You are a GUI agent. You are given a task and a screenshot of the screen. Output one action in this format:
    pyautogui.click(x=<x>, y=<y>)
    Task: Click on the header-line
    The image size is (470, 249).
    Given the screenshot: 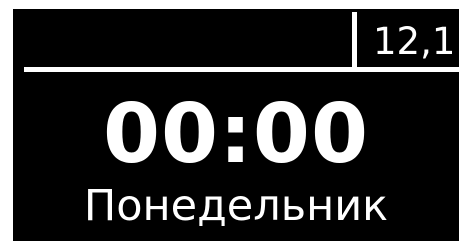 What is the action you would take?
    pyautogui.click(x=241, y=69)
    